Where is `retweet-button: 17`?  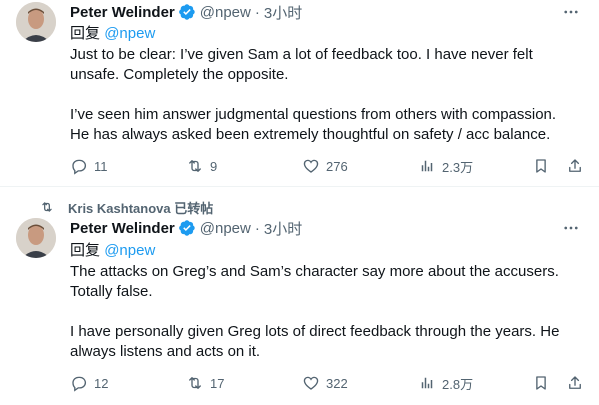
retweet-button: 17 is located at coordinates (205, 383).